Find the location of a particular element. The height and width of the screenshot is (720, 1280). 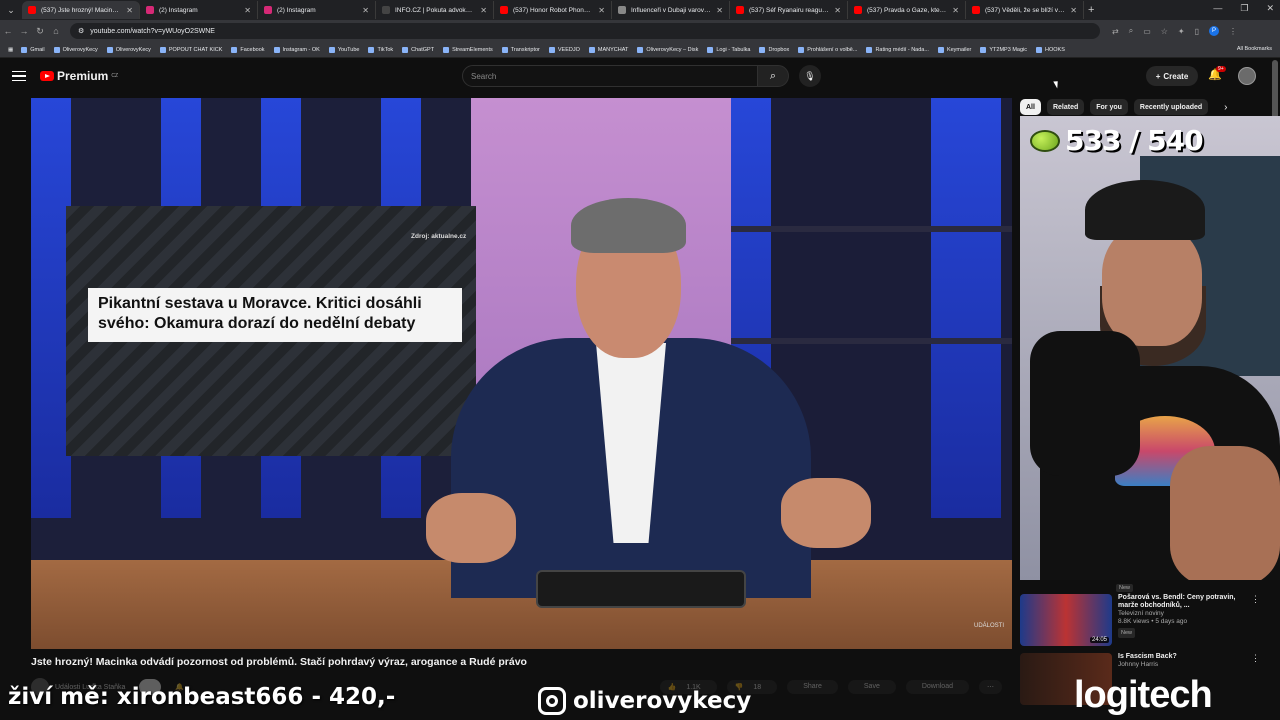

bookmark-item: TikTok is located at coordinates (380, 49).